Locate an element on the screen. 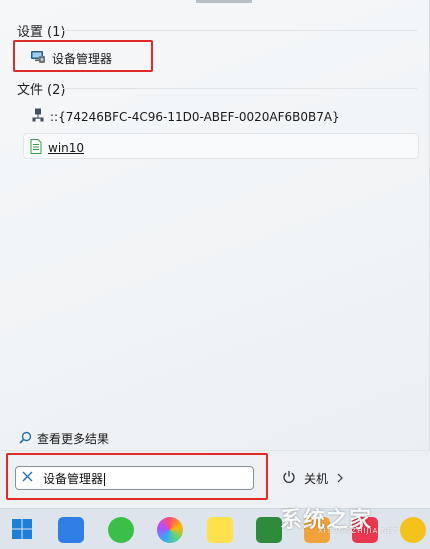 The image size is (430, 549). files-divider is located at coordinates (240, 88).